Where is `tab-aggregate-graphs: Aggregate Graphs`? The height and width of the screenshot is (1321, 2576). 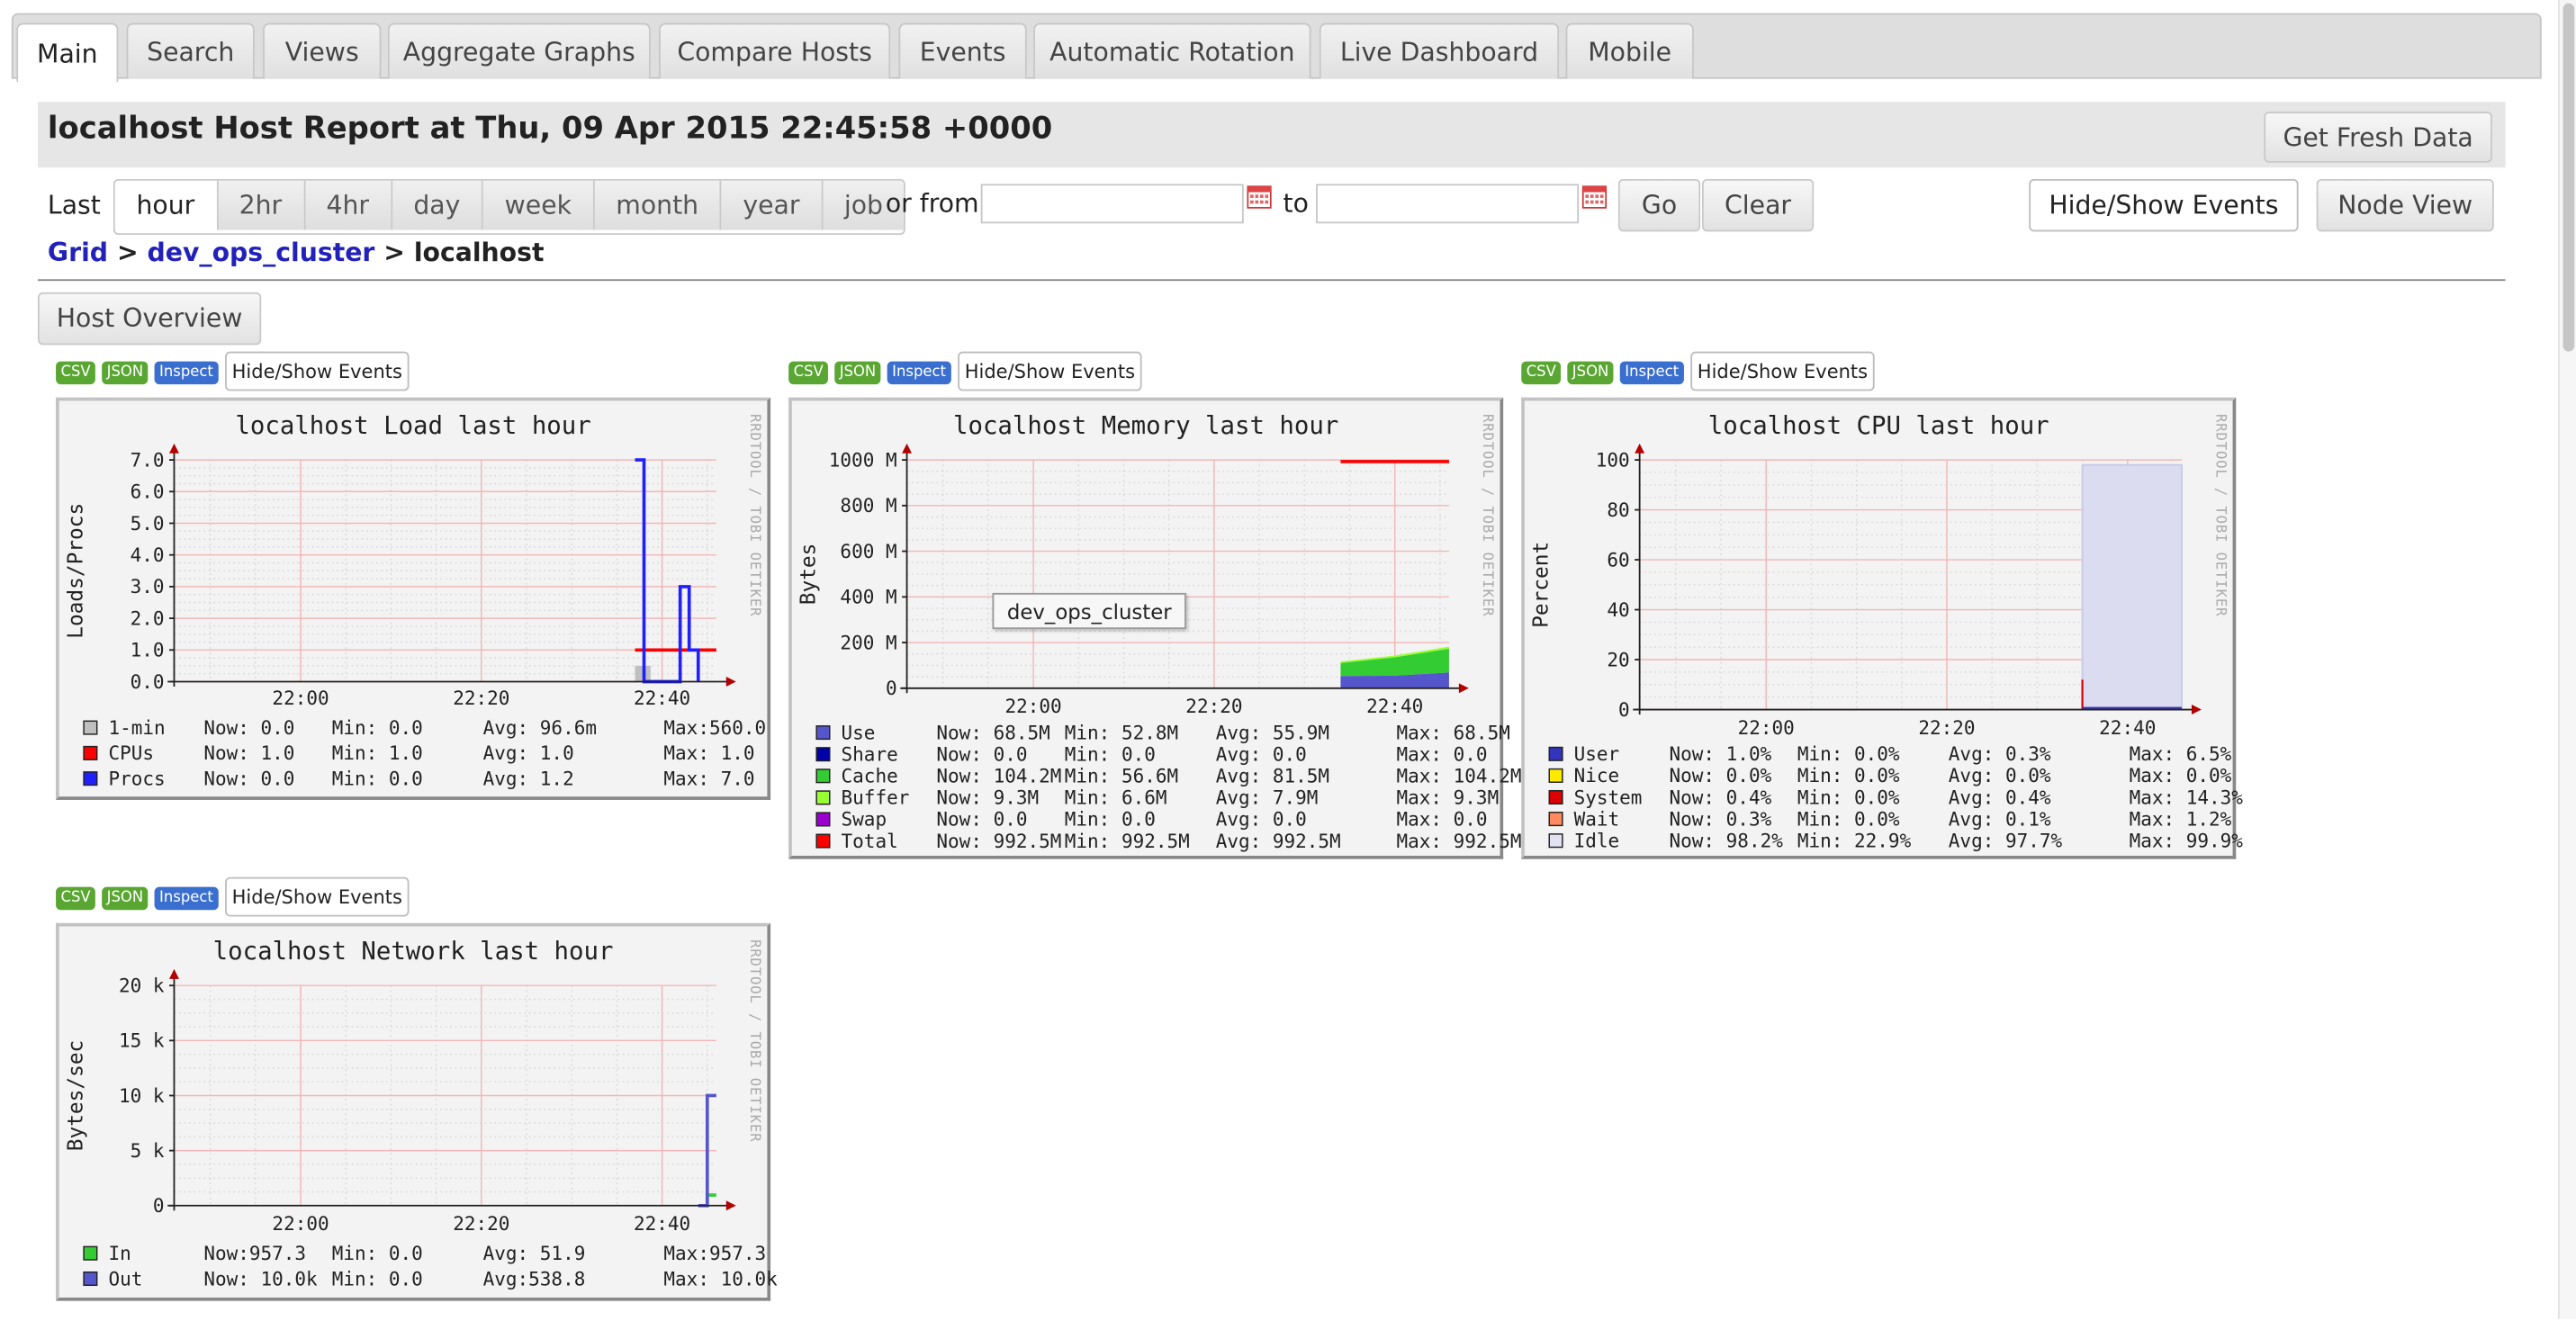
tab-aggregate-graphs: Aggregate Graphs is located at coordinates (519, 51).